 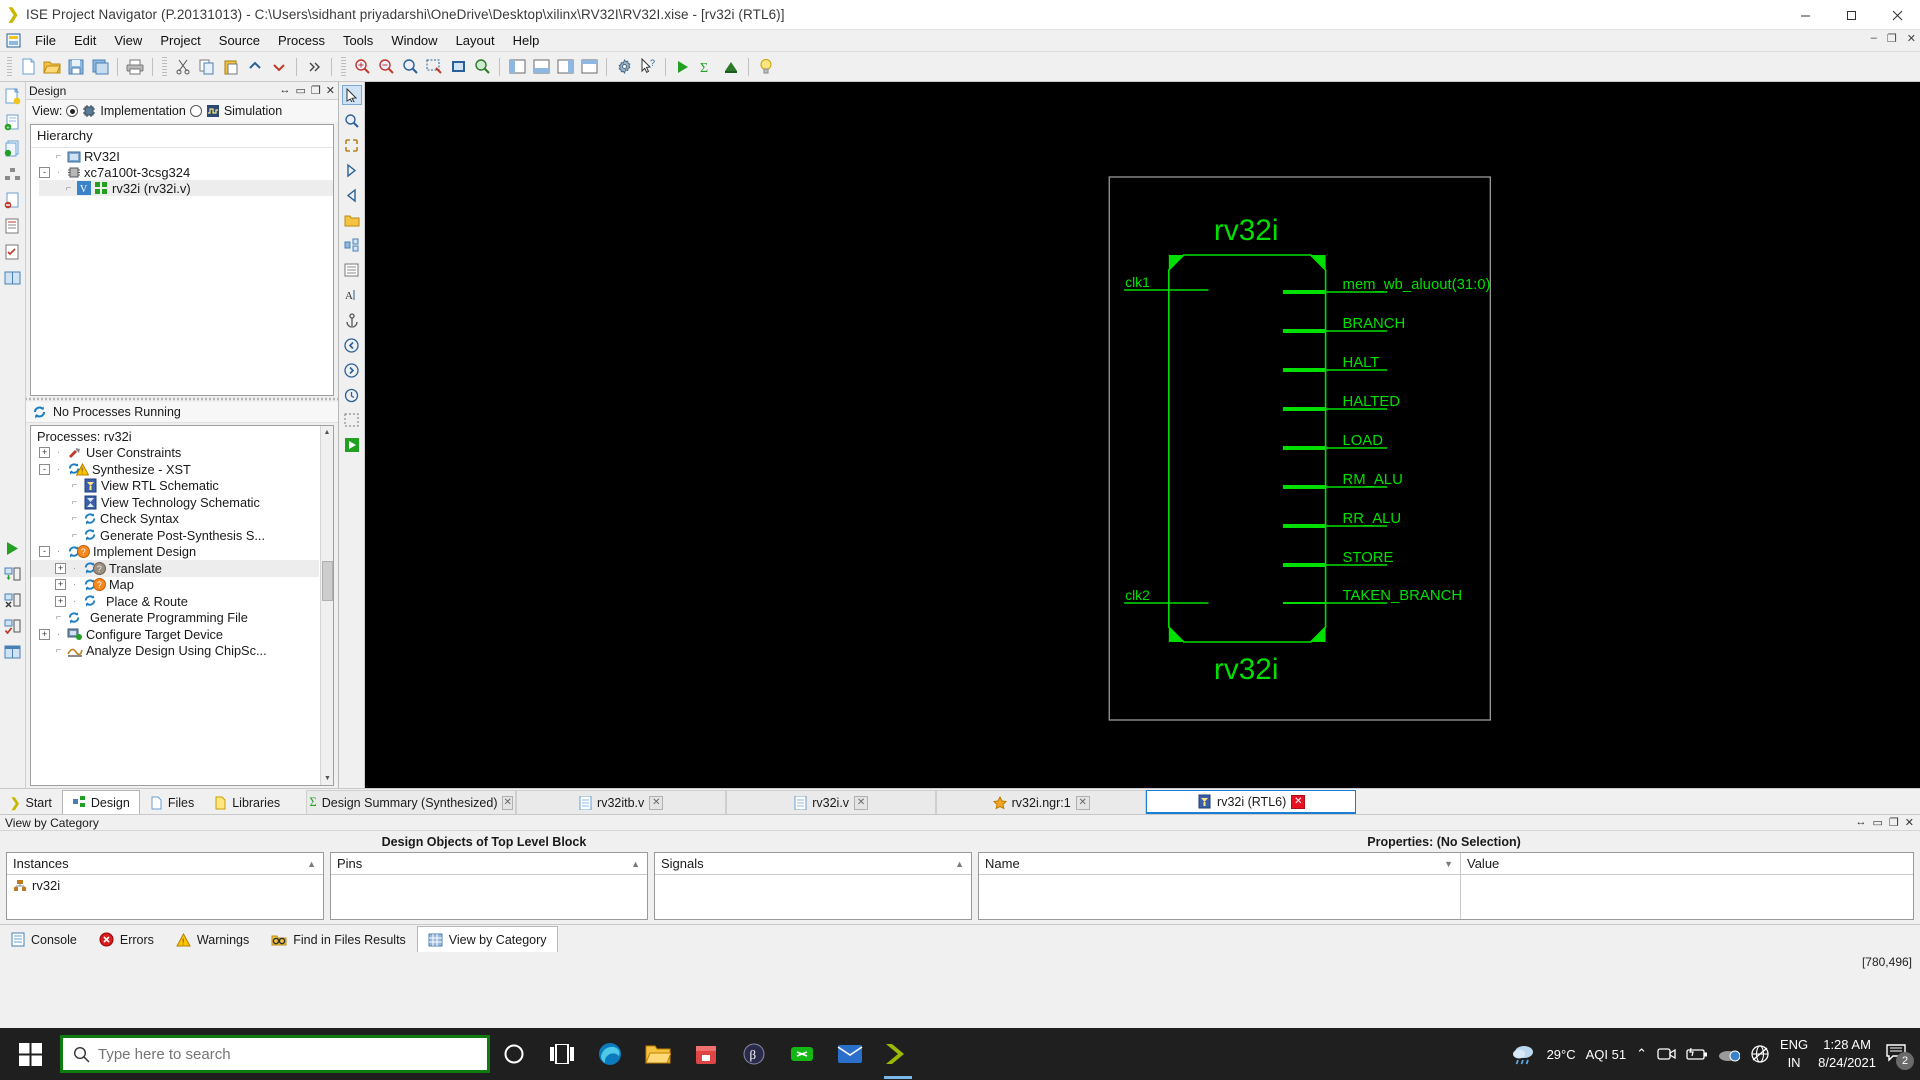 I want to click on undo-icon, so click(x=255, y=67).